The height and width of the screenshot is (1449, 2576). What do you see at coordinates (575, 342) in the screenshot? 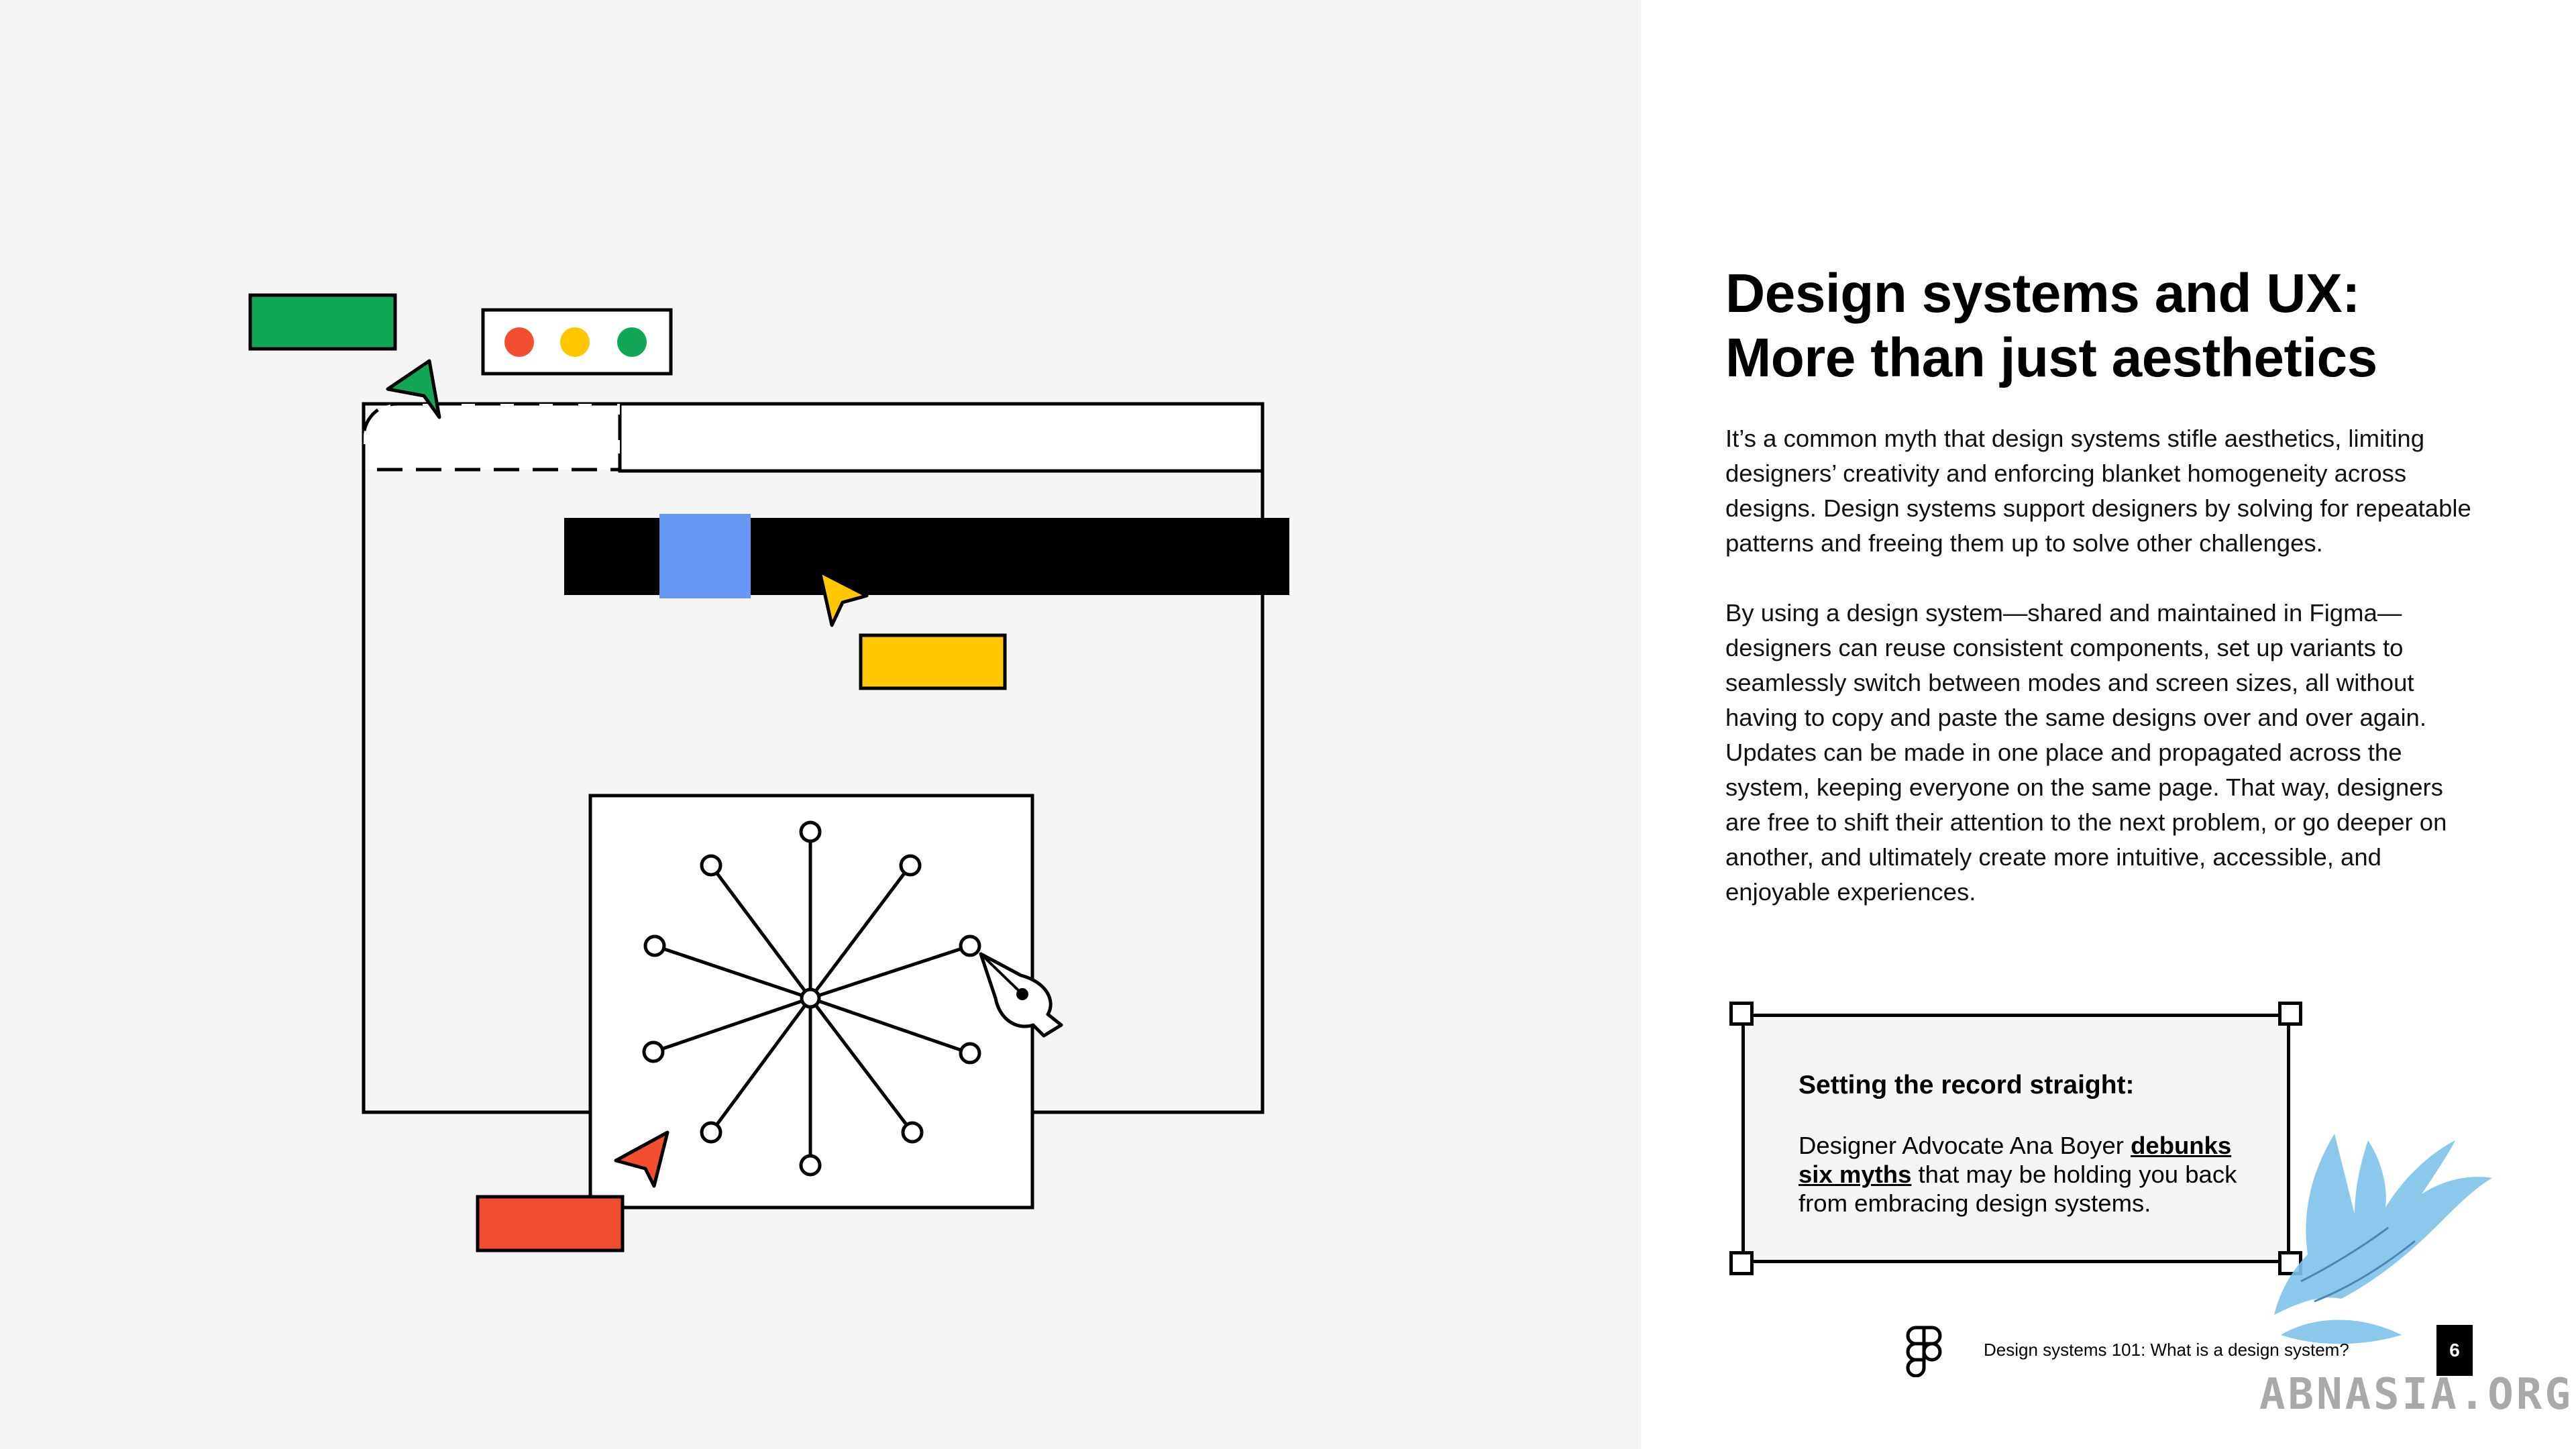
I see `yellow-dot-icon` at bounding box center [575, 342].